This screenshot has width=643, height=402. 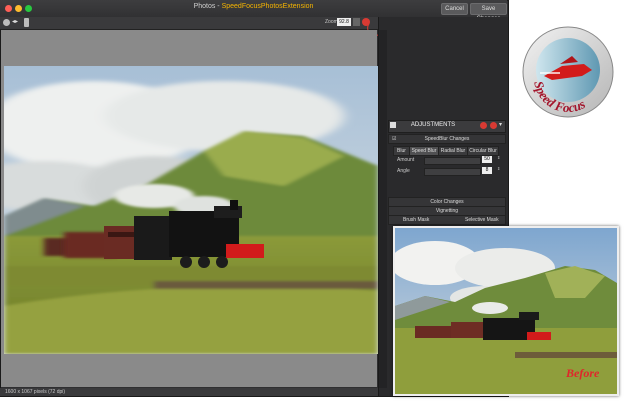 I want to click on amount-value-field: 50, so click(x=487, y=159).